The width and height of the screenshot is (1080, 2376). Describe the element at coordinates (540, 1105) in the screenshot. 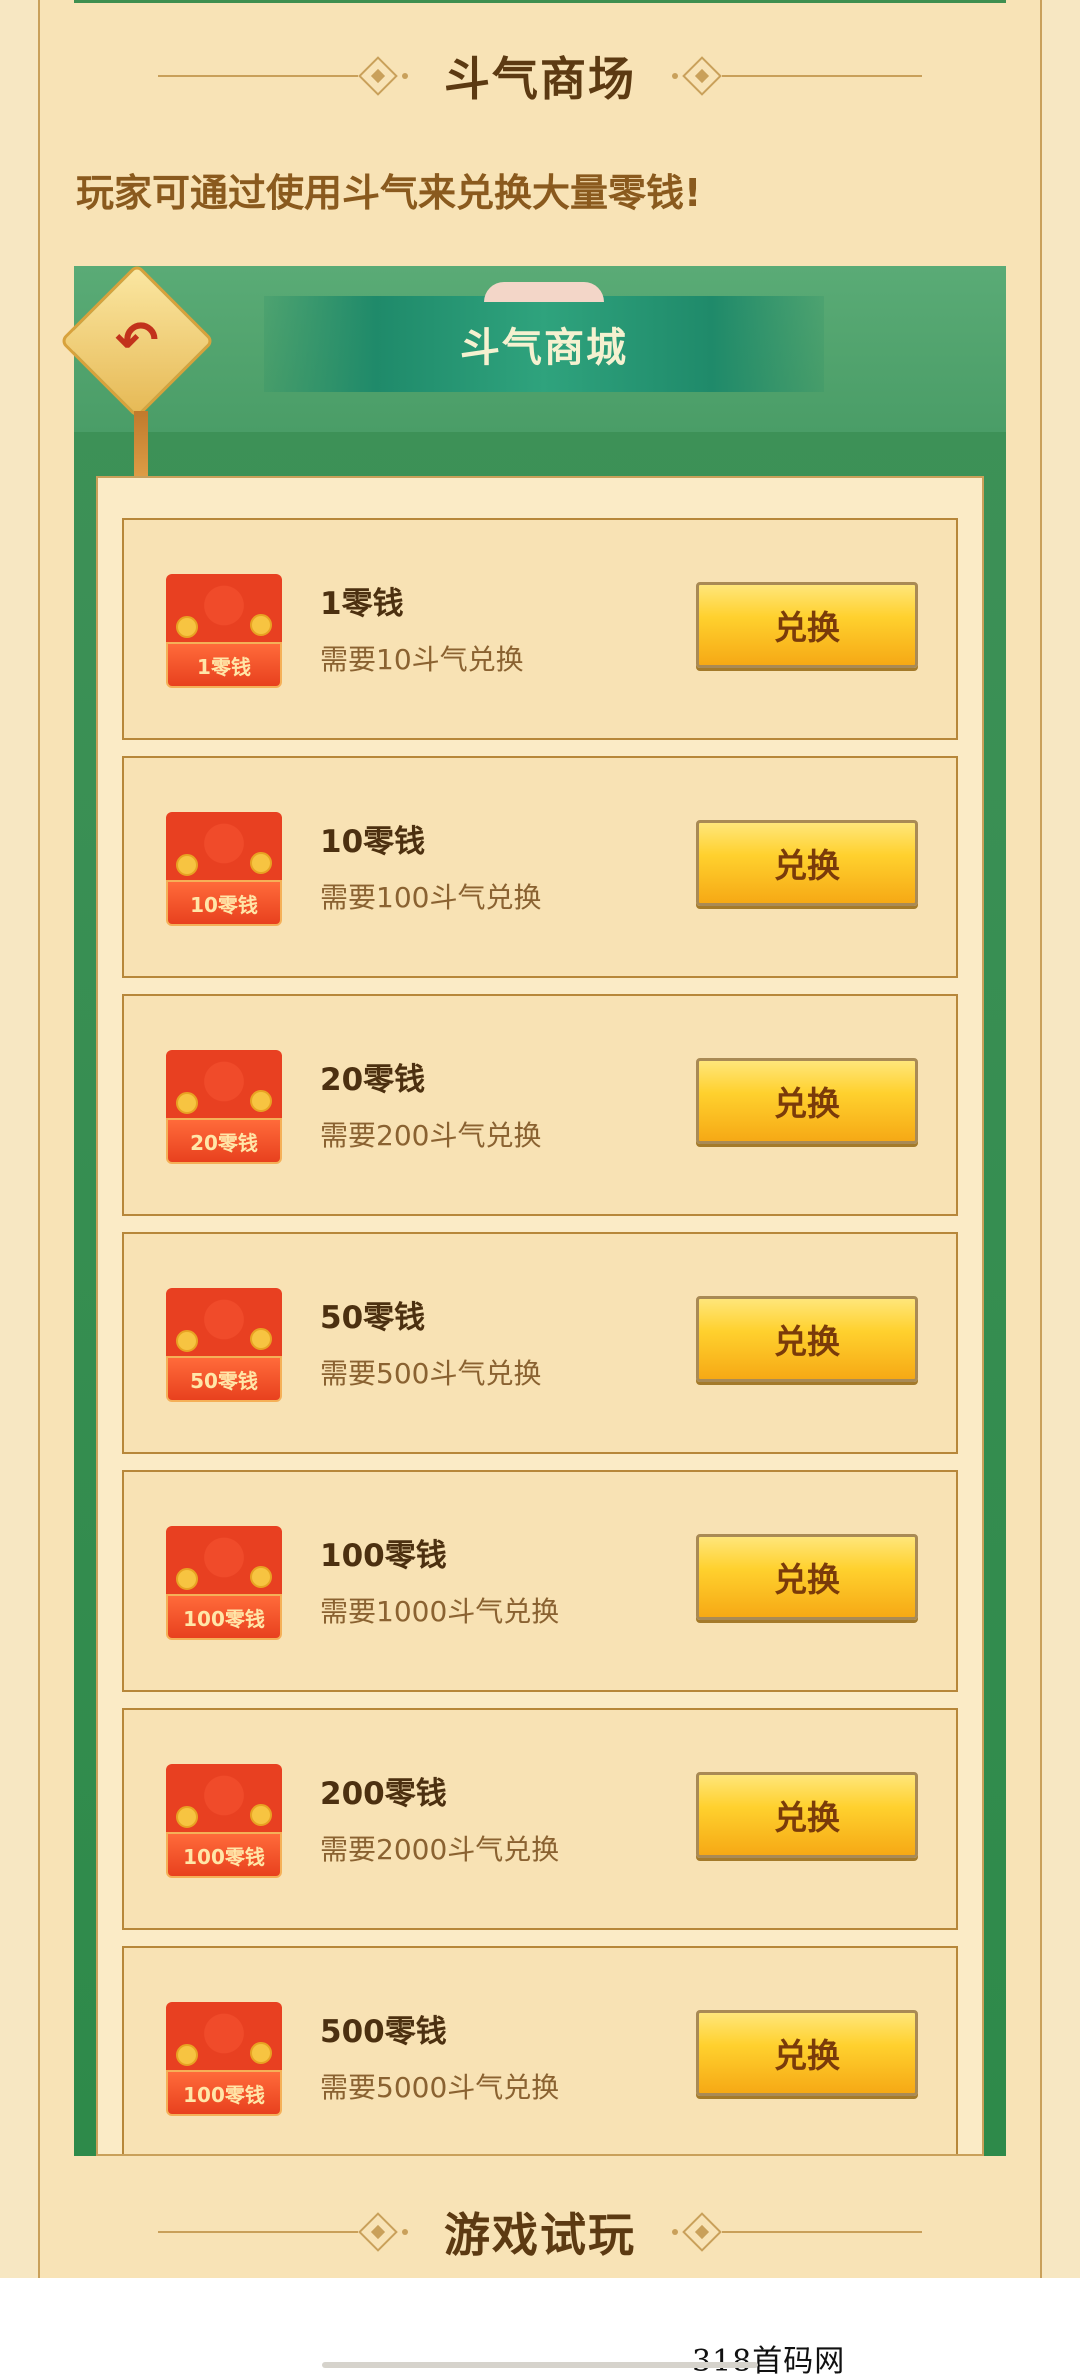

I see `list-item: 20零钱 20零钱 需要200斗气兑换 兑换` at that location.